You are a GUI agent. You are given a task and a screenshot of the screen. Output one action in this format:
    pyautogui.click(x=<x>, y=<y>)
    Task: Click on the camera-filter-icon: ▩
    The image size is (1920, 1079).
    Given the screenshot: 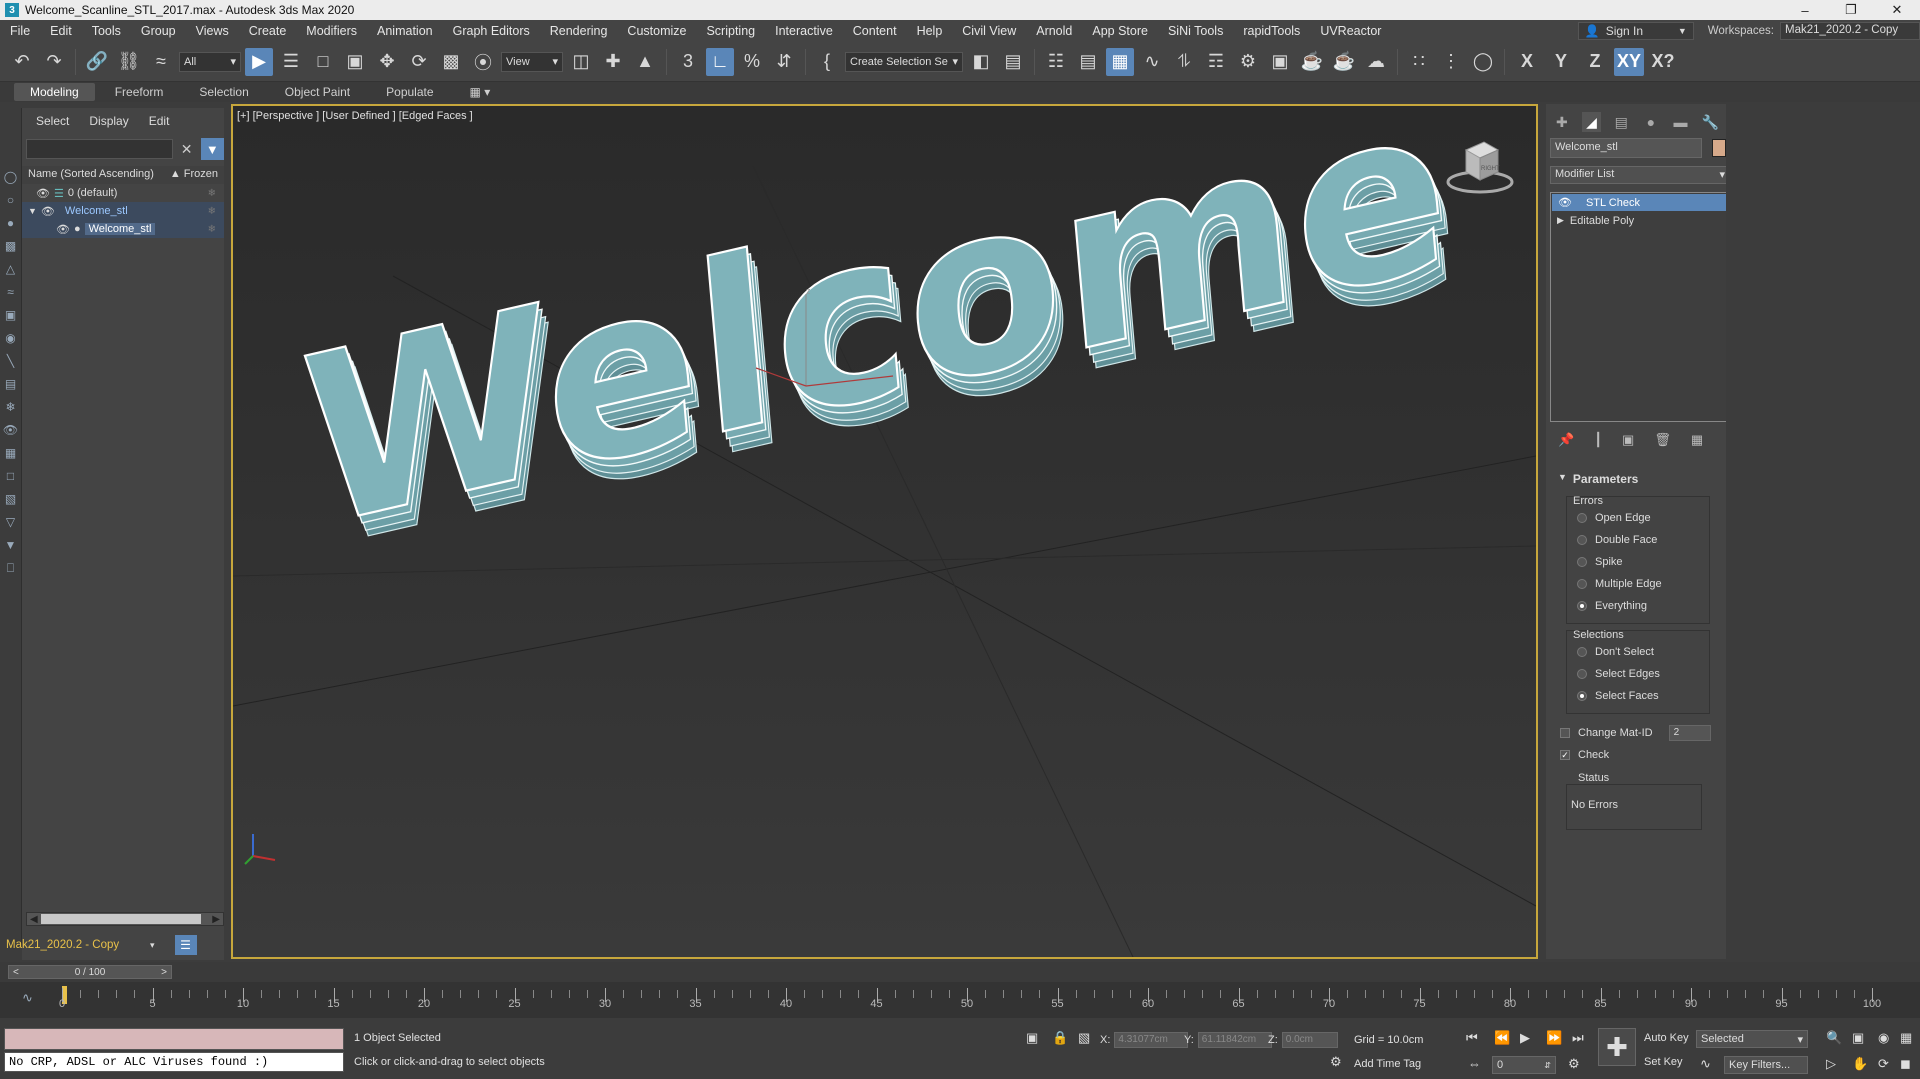 What is the action you would take?
    pyautogui.click(x=11, y=246)
    